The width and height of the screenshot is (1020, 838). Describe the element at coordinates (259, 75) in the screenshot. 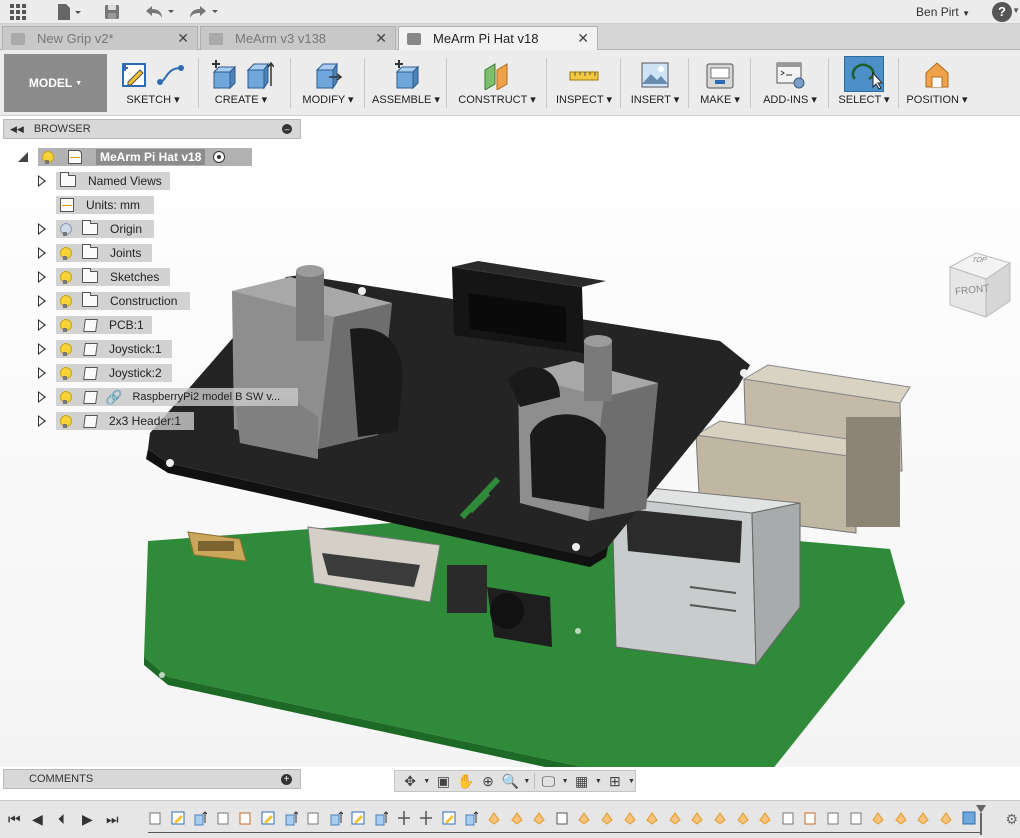

I see `extrude-icon` at that location.